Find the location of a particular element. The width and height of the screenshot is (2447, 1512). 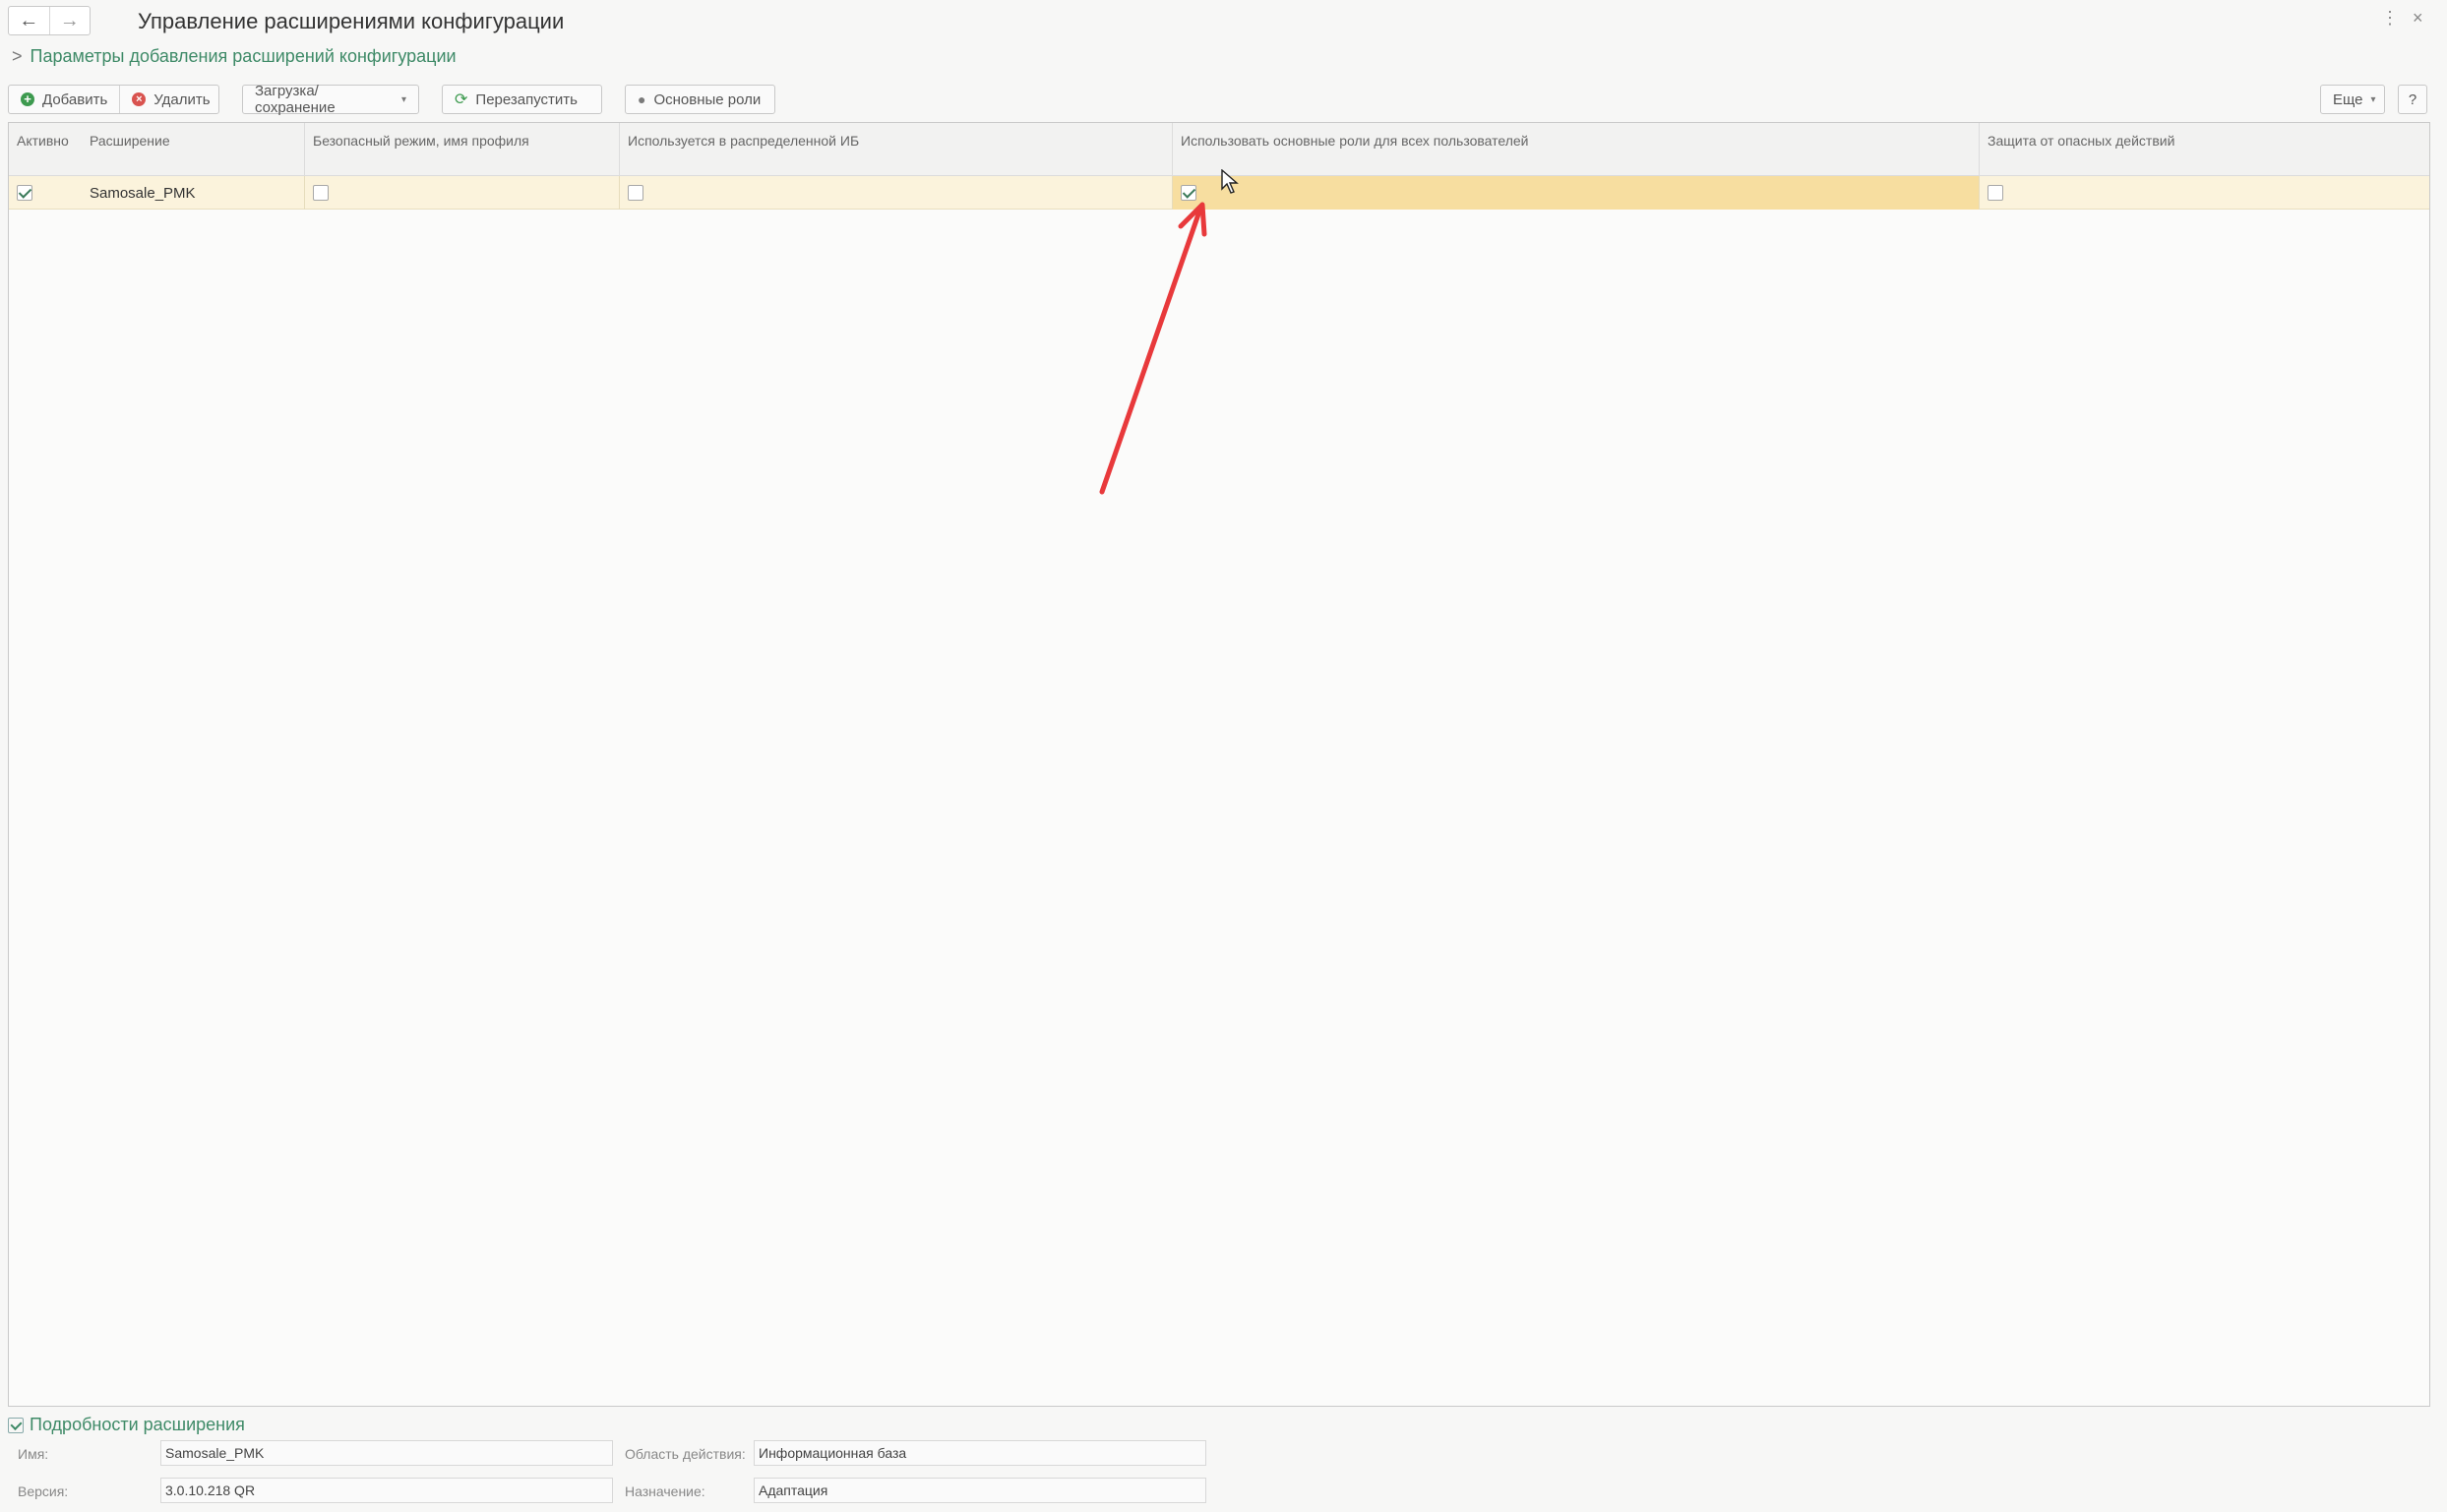

details-title: Подробности расширения is located at coordinates (137, 1425).